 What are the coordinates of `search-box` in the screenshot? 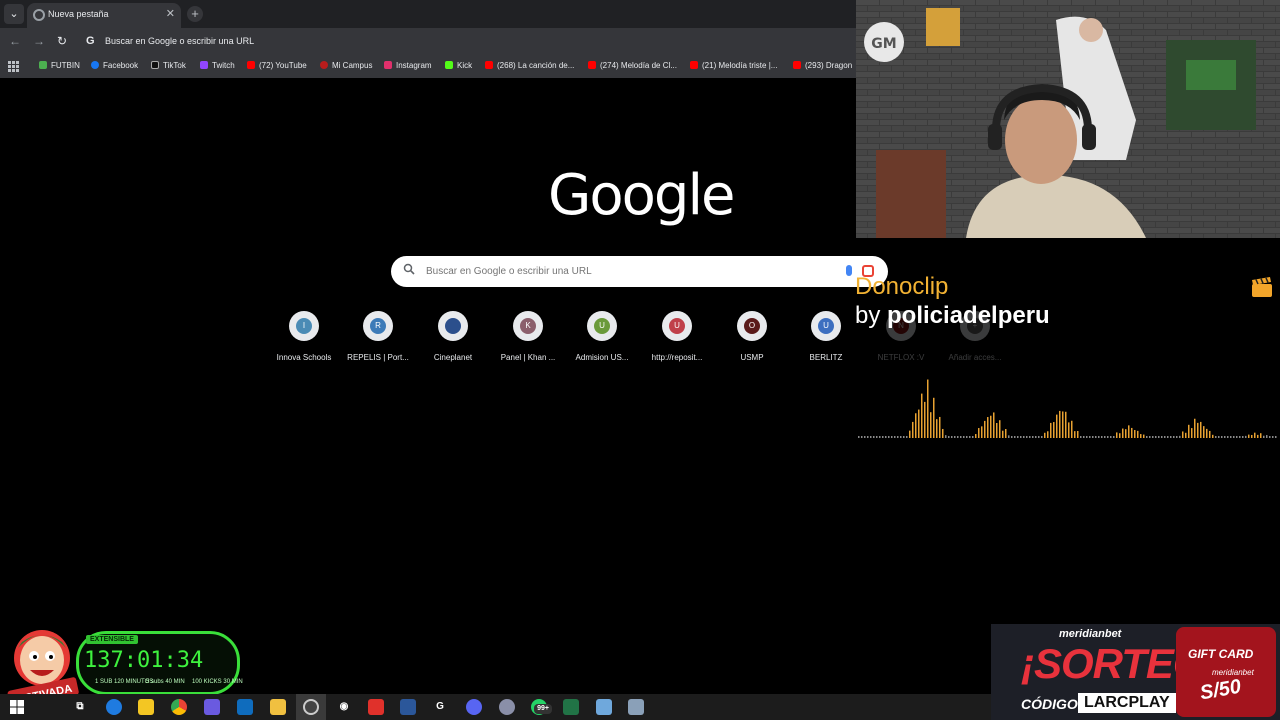 It's located at (639, 271).